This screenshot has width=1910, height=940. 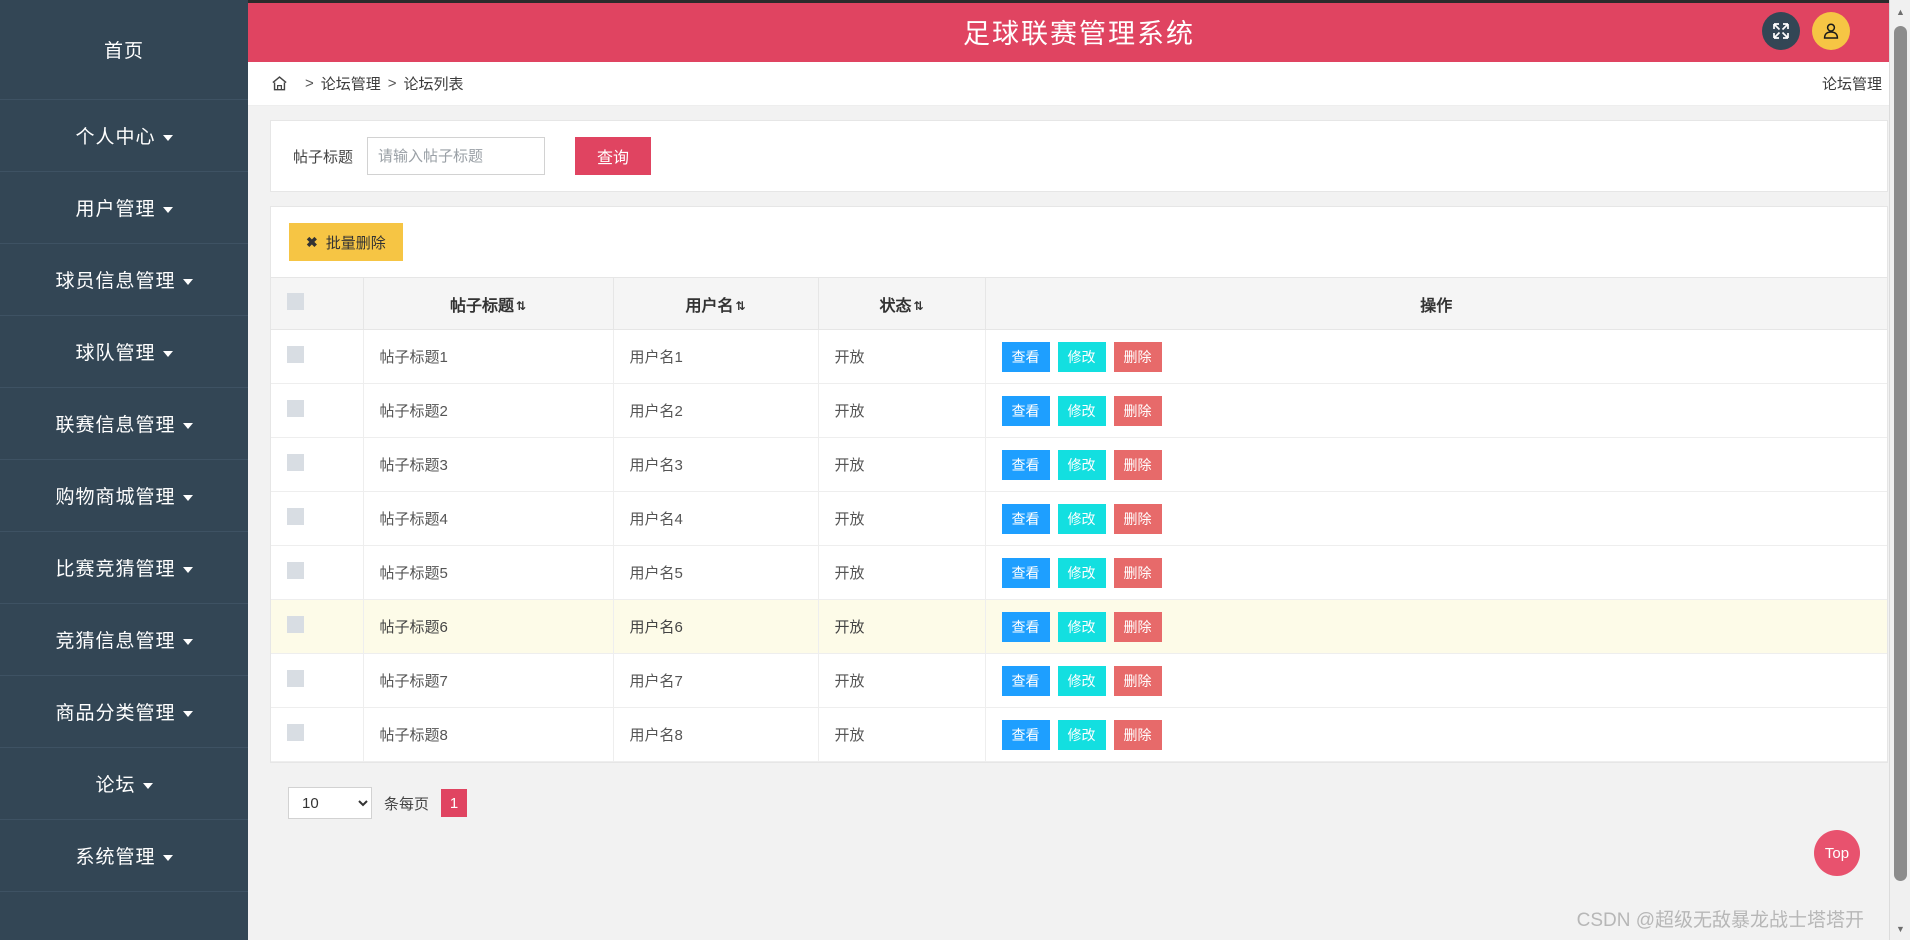 I want to click on sidebar-item-8: 竞猜信息管理, so click(x=124, y=640).